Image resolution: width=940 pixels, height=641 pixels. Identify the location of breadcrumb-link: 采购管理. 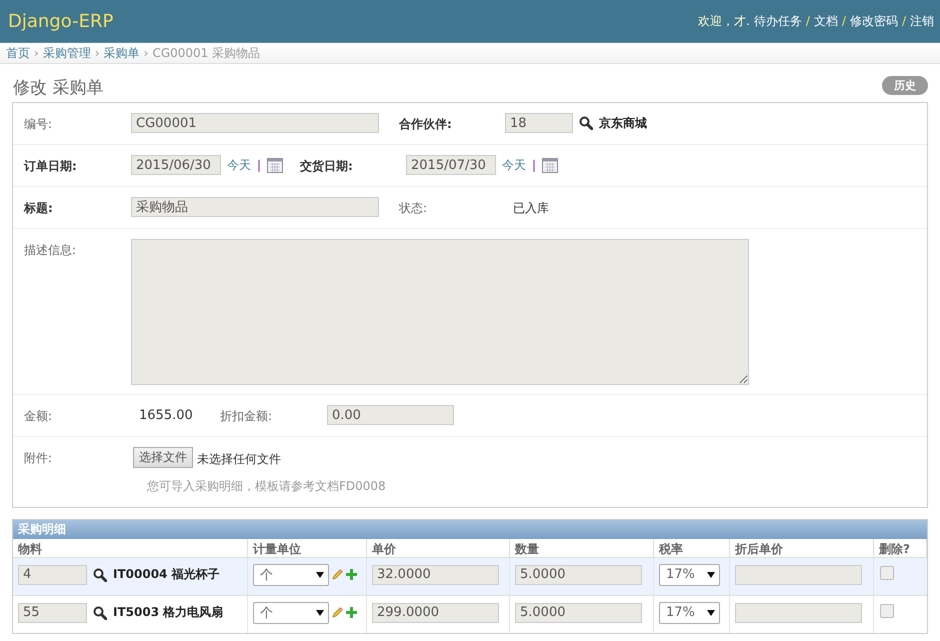
(66, 53).